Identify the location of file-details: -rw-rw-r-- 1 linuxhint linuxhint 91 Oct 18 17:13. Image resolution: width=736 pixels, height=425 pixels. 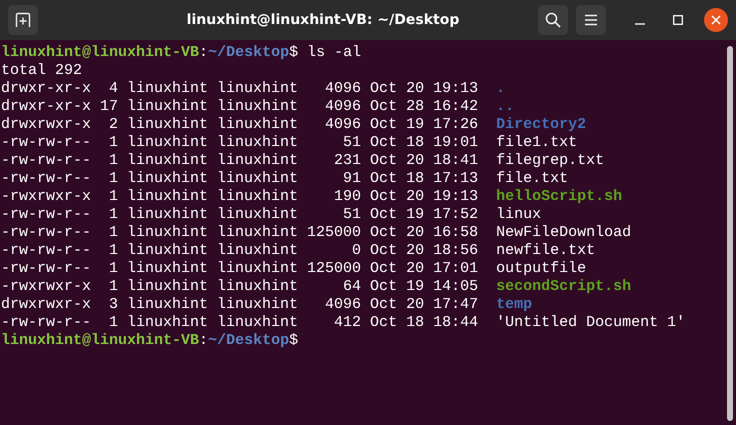
(239, 178).